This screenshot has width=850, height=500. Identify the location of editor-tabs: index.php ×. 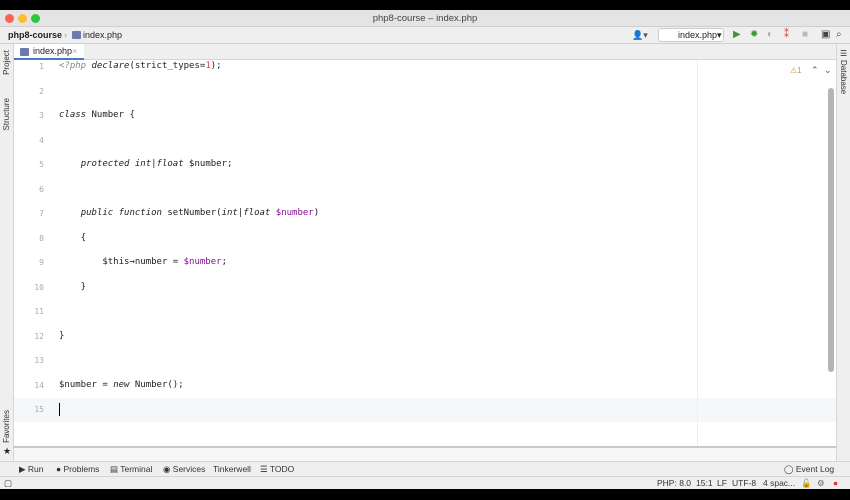
(425, 52).